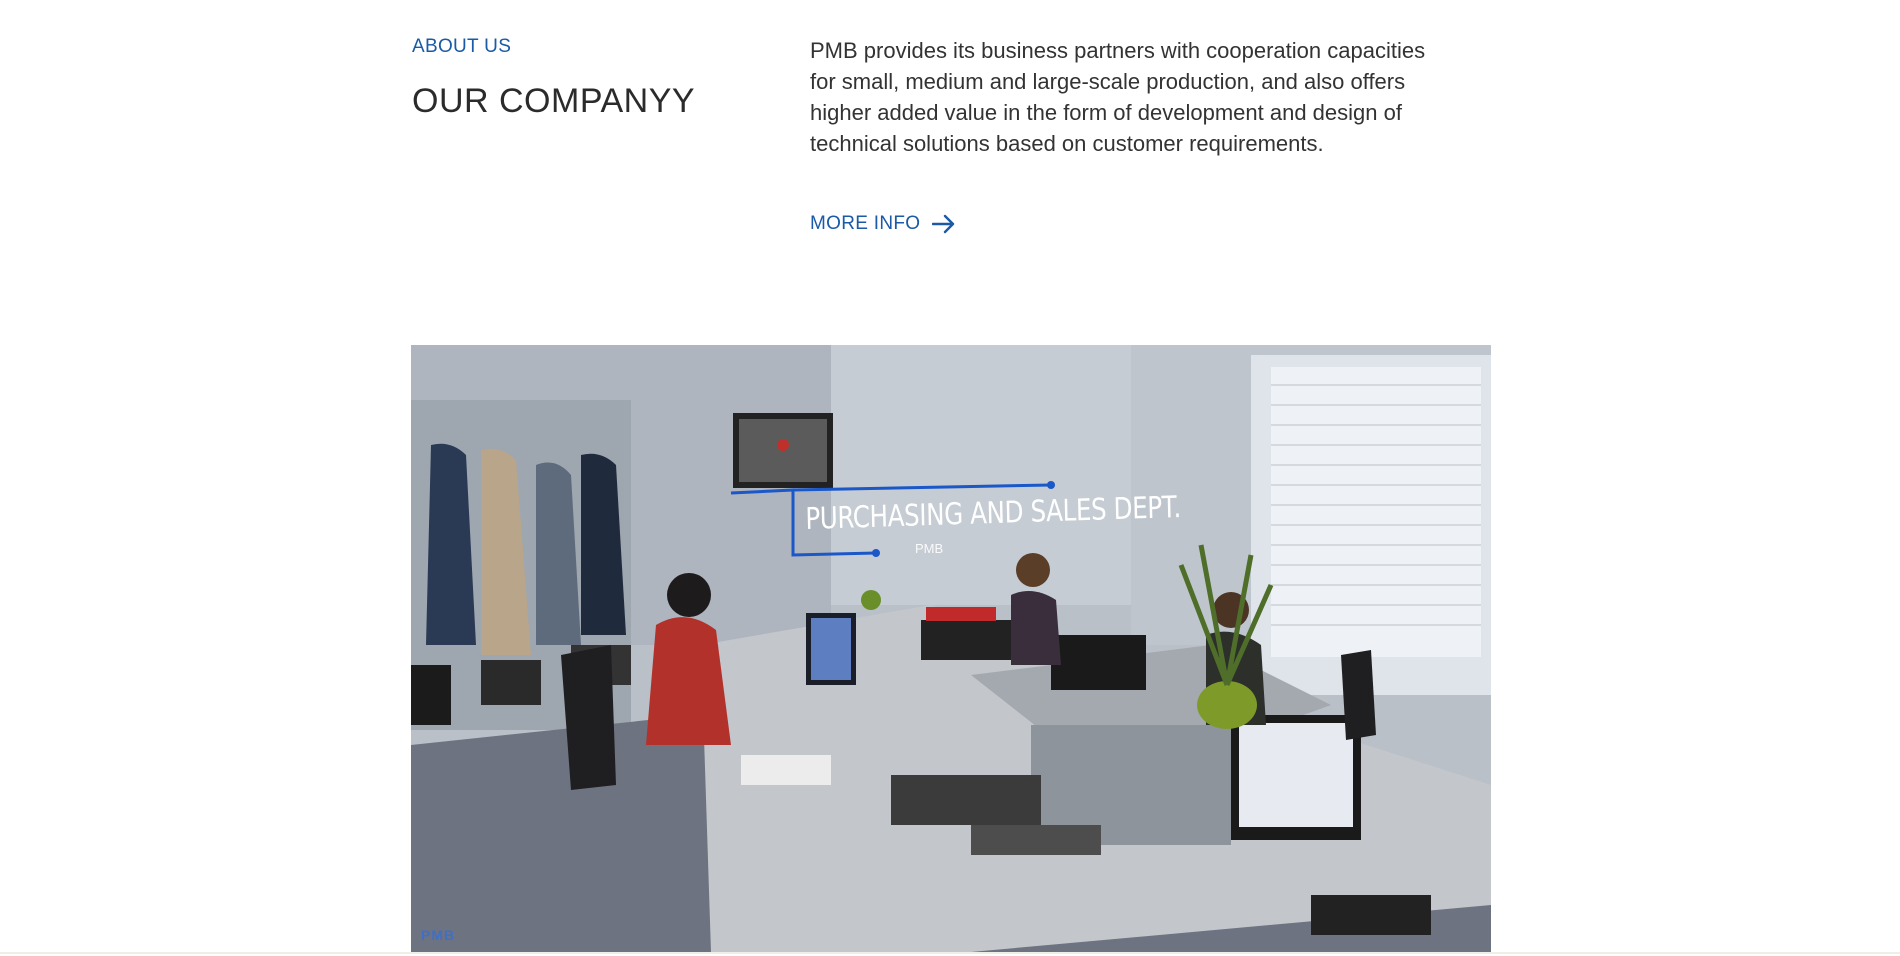 The image size is (1900, 956). What do you see at coordinates (438, 935) in the screenshot?
I see `video-watermark-logo: PMB` at bounding box center [438, 935].